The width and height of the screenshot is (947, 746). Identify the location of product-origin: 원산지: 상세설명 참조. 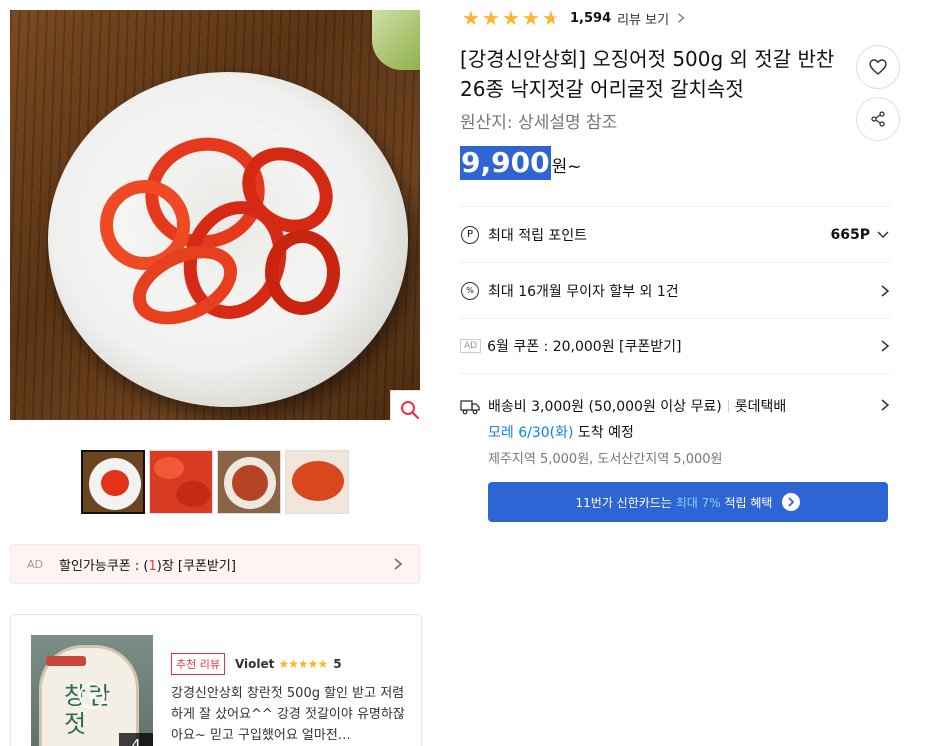
(539, 123).